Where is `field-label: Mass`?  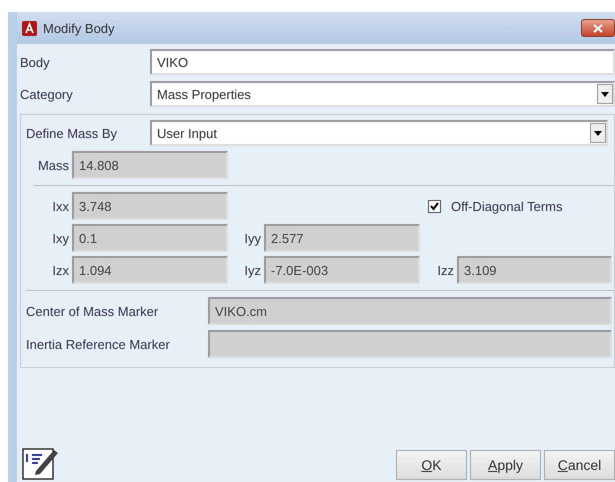 field-label: Mass is located at coordinates (53, 165).